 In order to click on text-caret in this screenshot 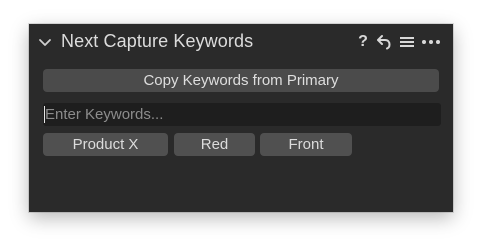, I will do `click(44, 114)`.